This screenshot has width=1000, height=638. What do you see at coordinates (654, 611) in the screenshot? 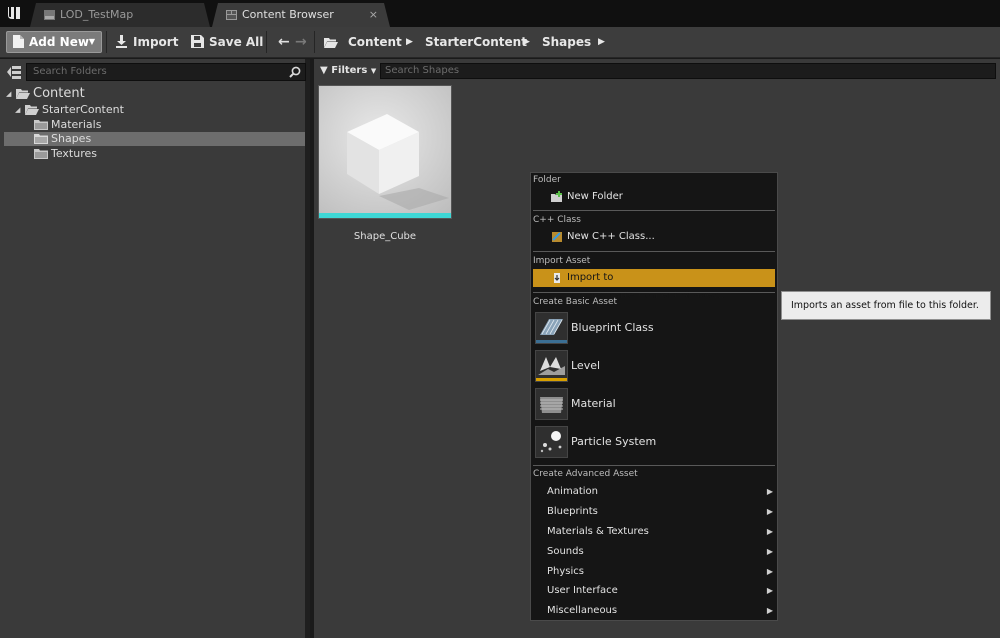
I see `menu-item-miscellaneous: Miscellaneous ▶` at bounding box center [654, 611].